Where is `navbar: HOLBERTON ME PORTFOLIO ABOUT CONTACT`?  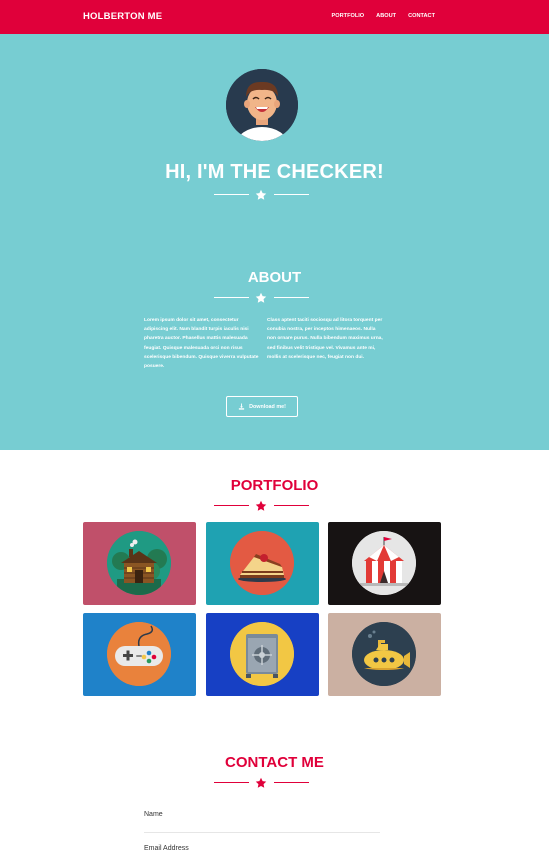
navbar: HOLBERTON ME PORTFOLIO ABOUT CONTACT is located at coordinates (274, 17).